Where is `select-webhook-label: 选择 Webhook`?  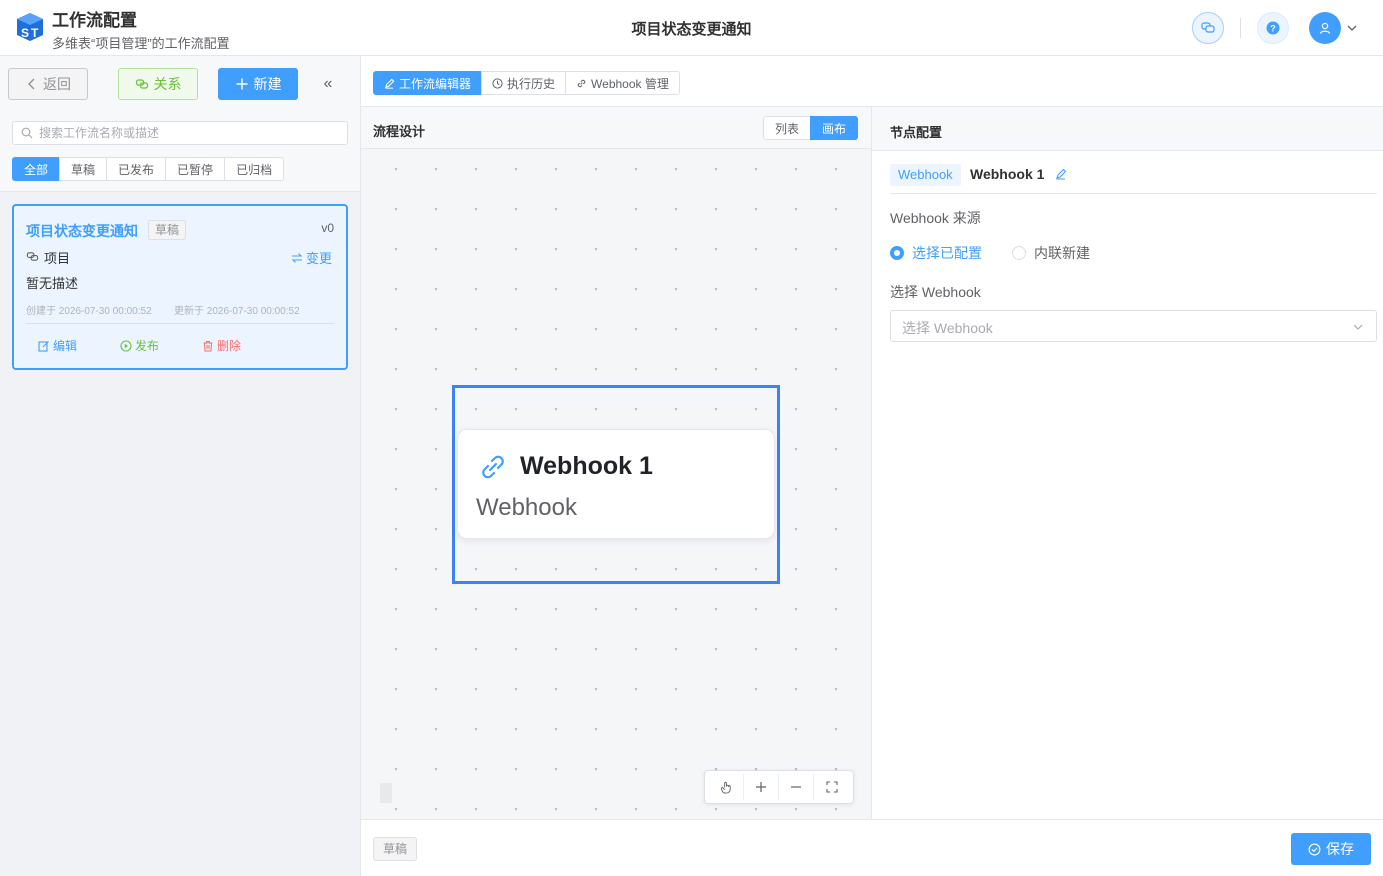 select-webhook-label: 选择 Webhook is located at coordinates (935, 292).